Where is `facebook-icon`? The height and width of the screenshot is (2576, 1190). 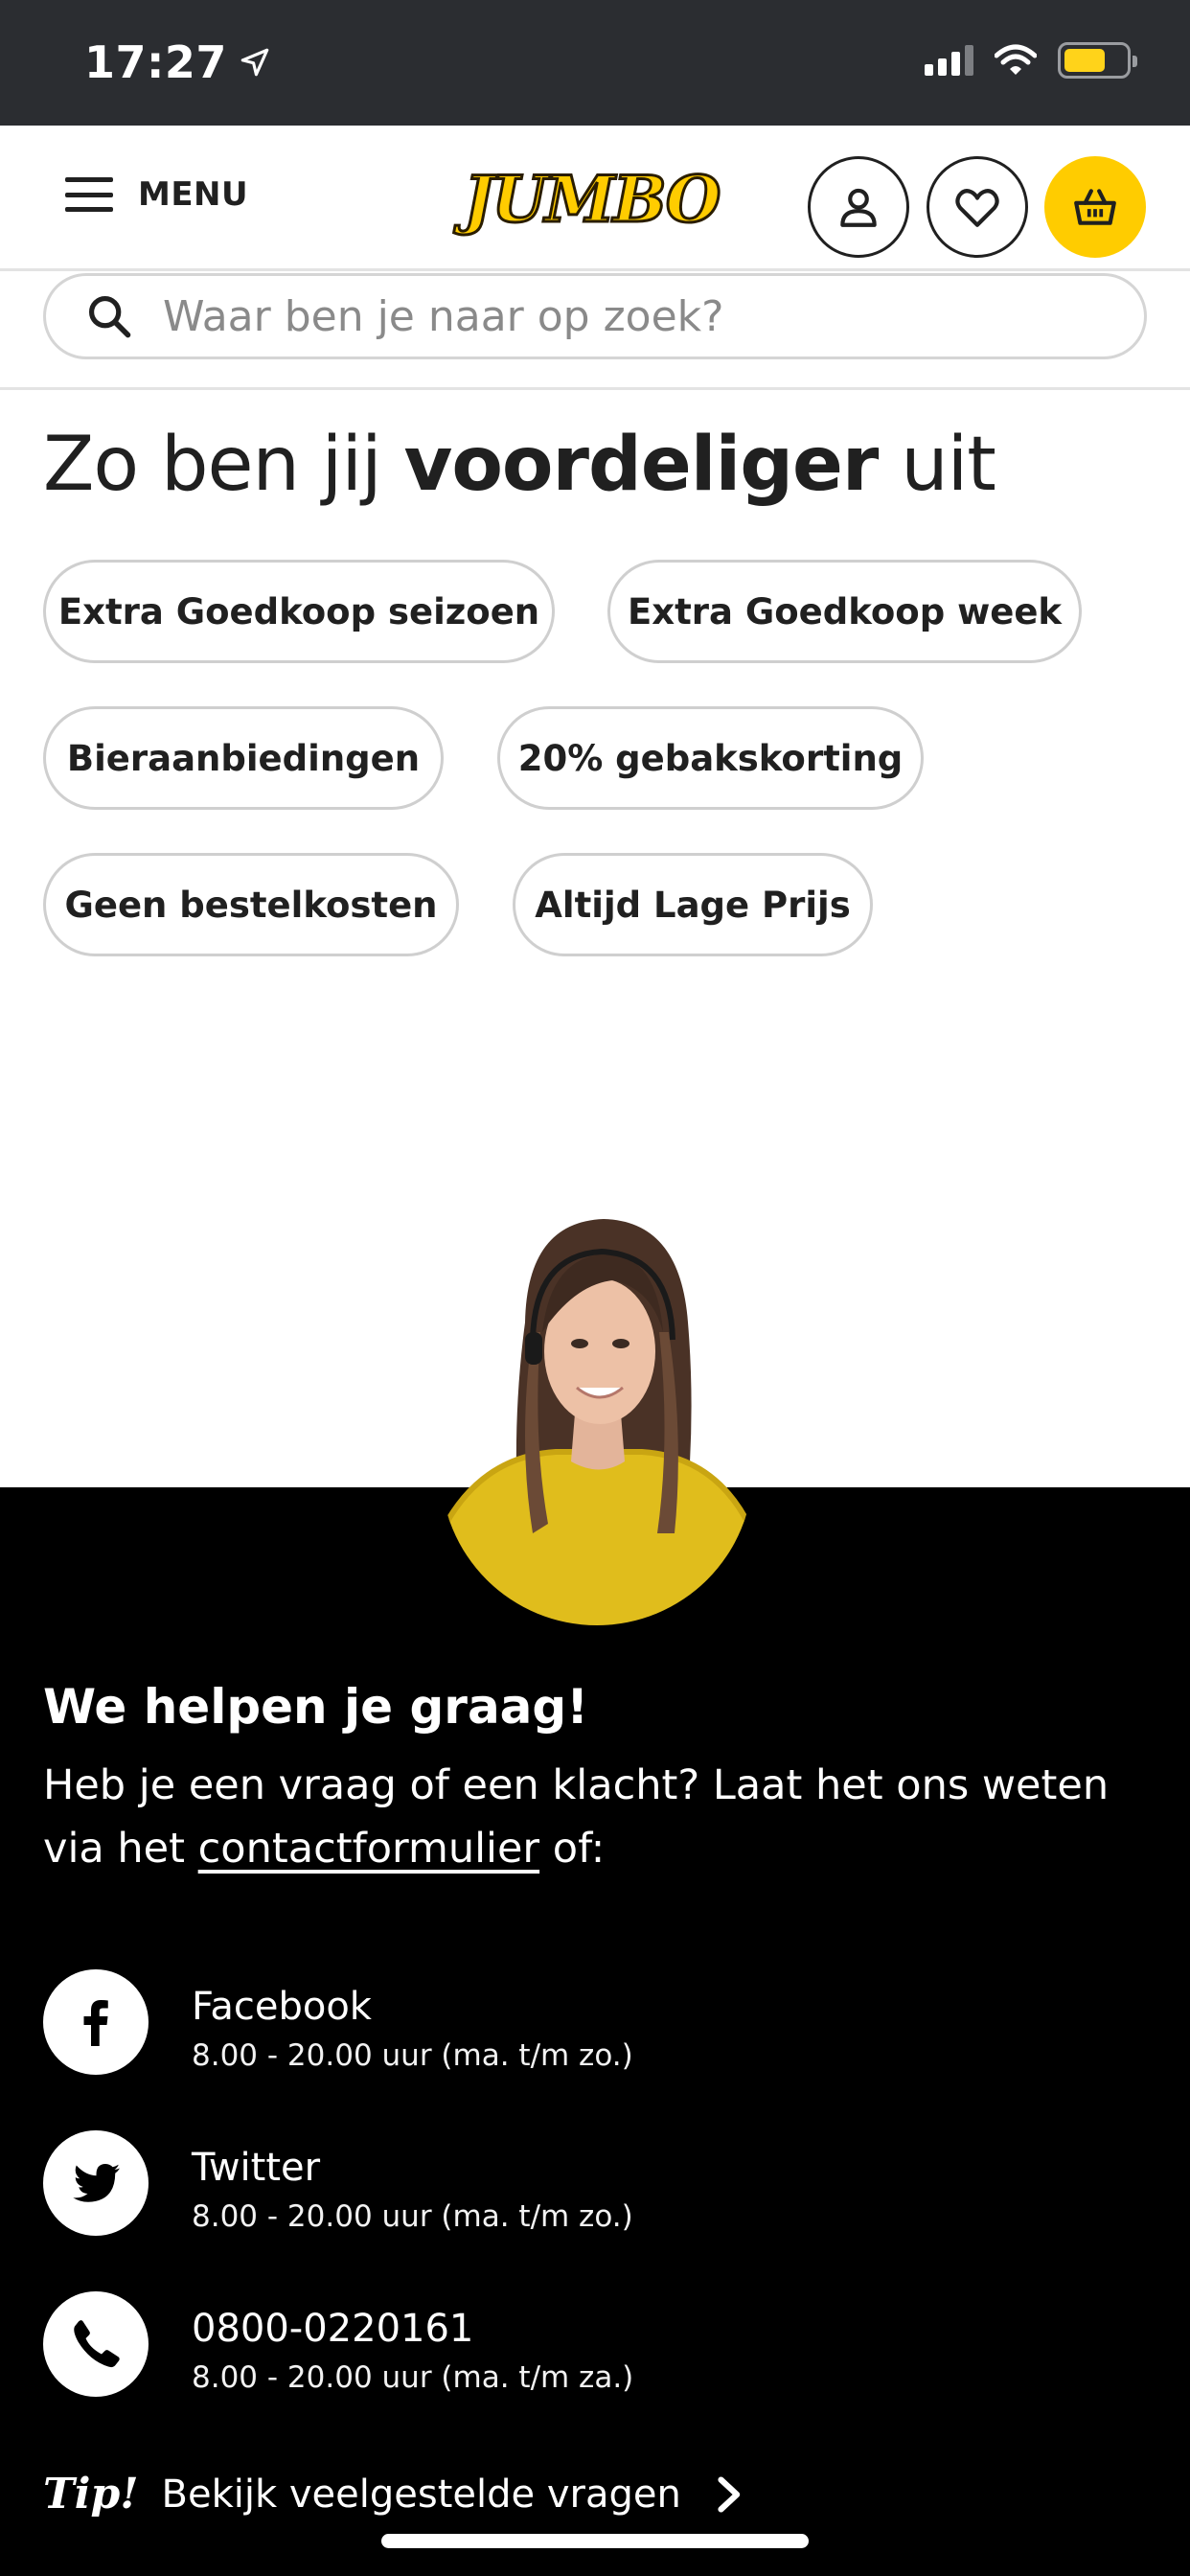
facebook-icon is located at coordinates (95, 2023).